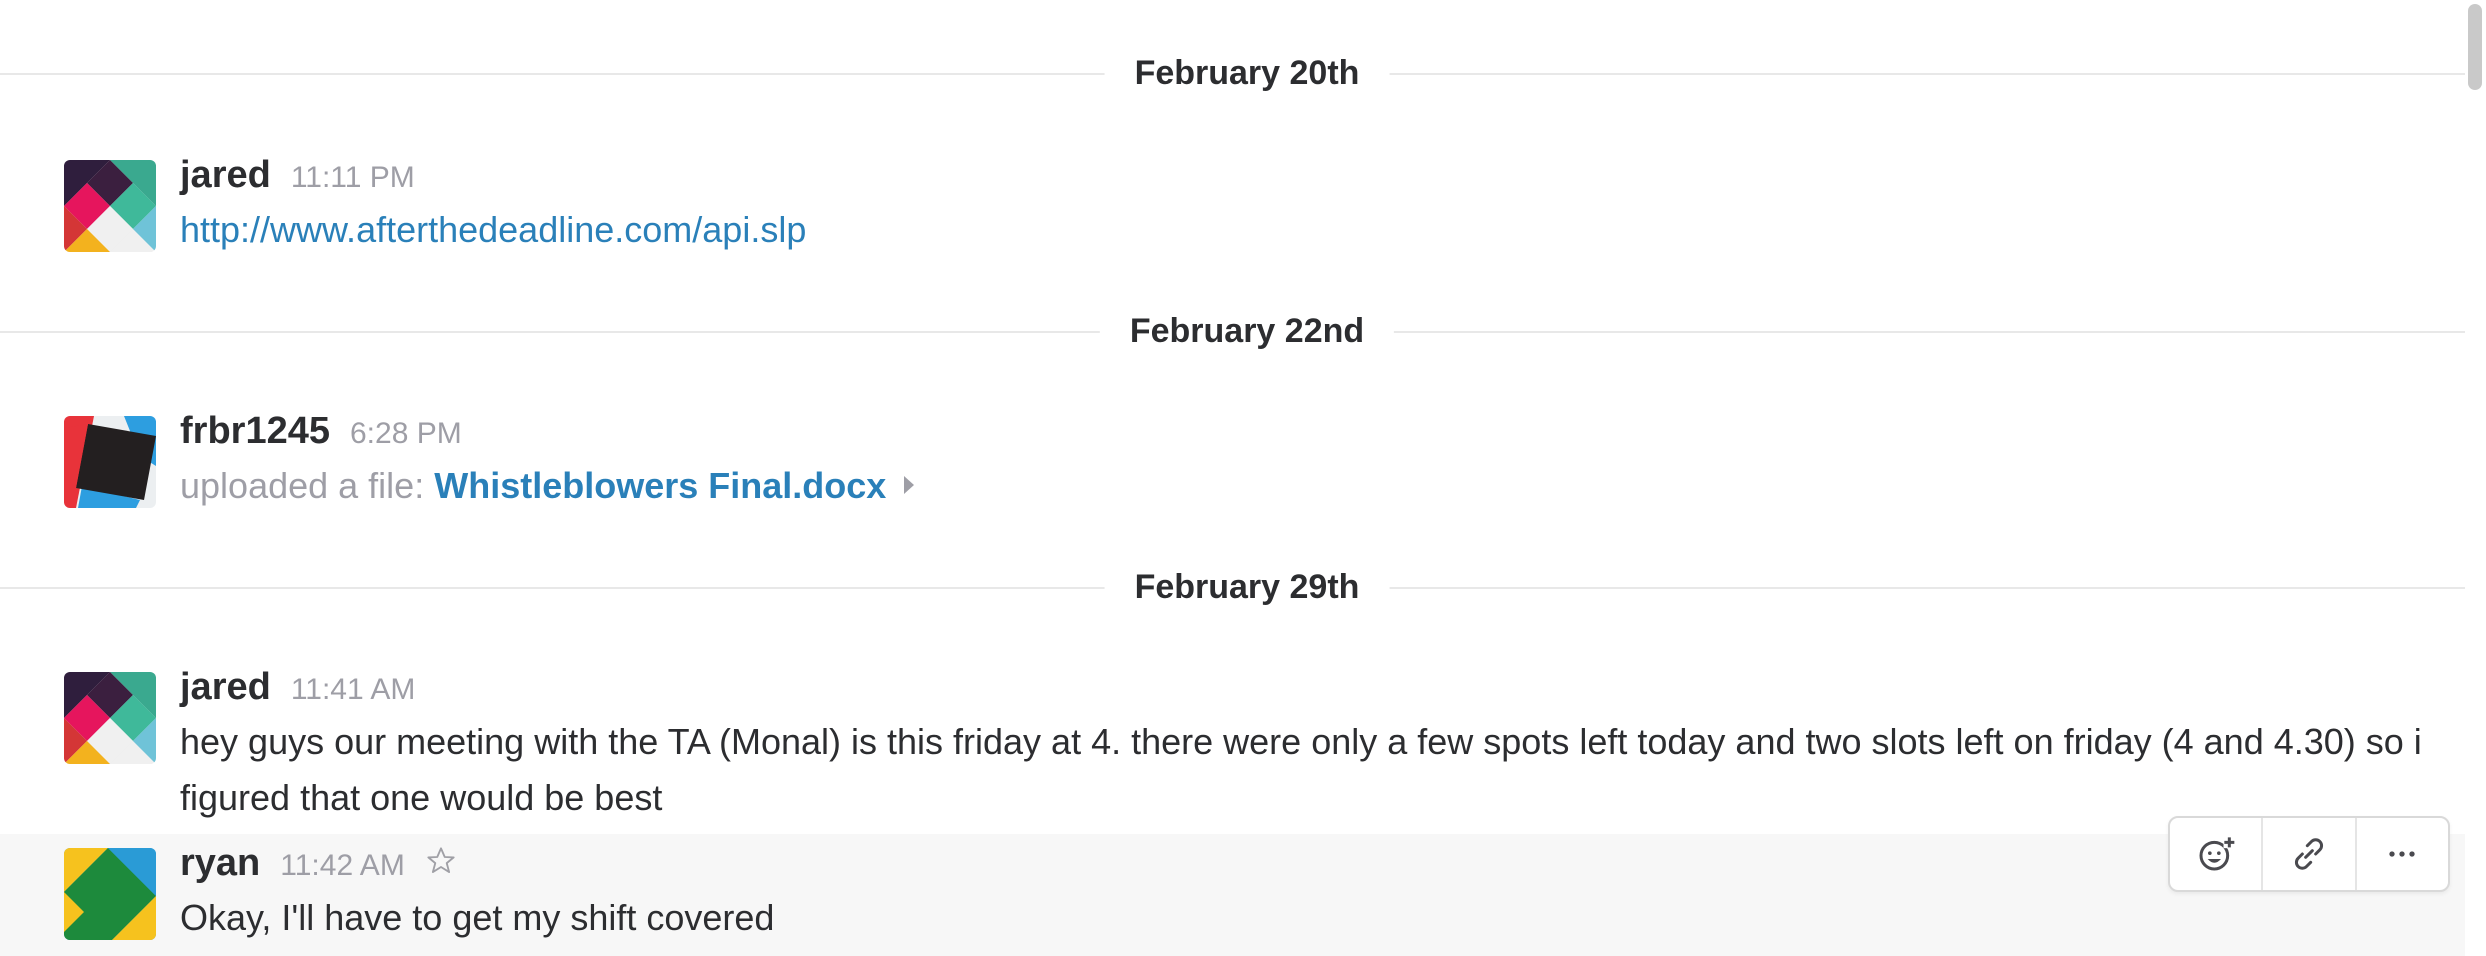 Image resolution: width=2486 pixels, height=956 pixels. I want to click on day-divider-label: February 22nd, so click(1247, 331).